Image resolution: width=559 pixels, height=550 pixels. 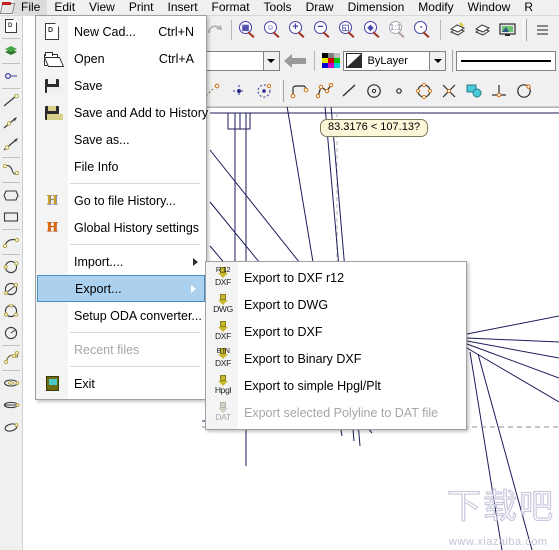 What do you see at coordinates (320, 7) in the screenshot?
I see `menu-draw: Draw` at bounding box center [320, 7].